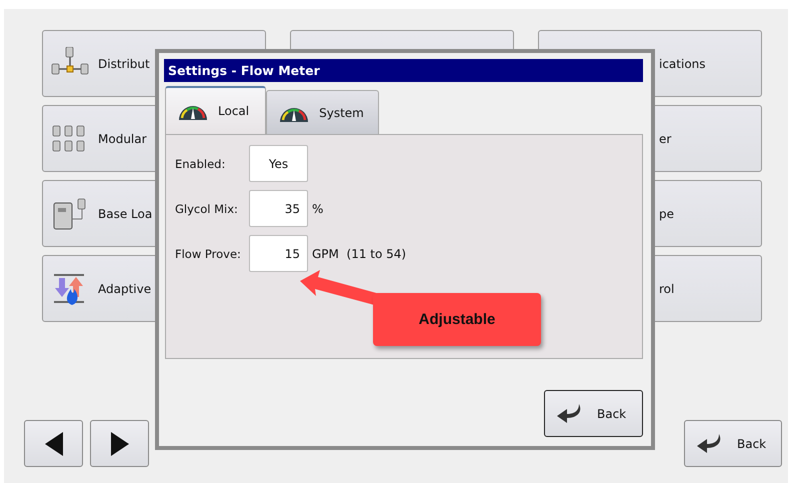 The height and width of the screenshot is (483, 792). I want to click on unit-label: GPM (11 to 54), so click(359, 253).